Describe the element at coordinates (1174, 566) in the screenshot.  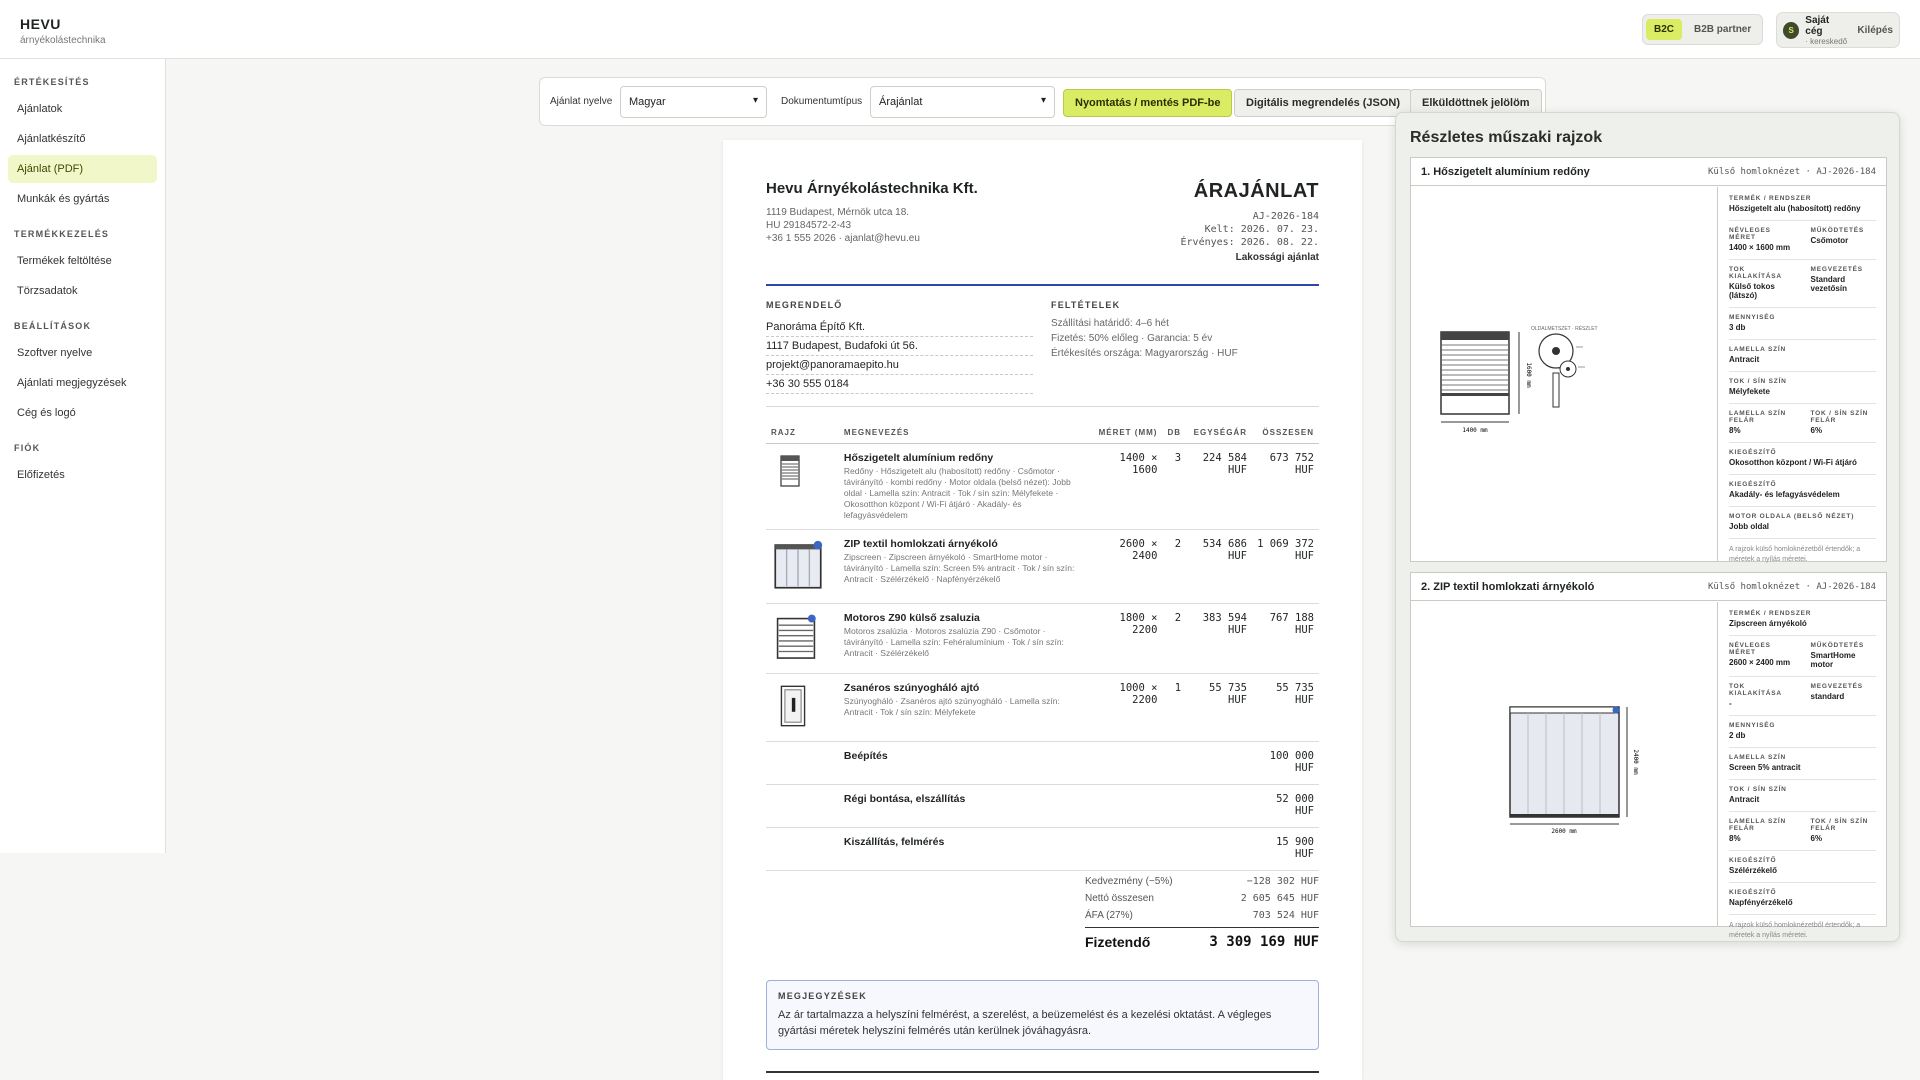
I see `item-qty: 2` at that location.